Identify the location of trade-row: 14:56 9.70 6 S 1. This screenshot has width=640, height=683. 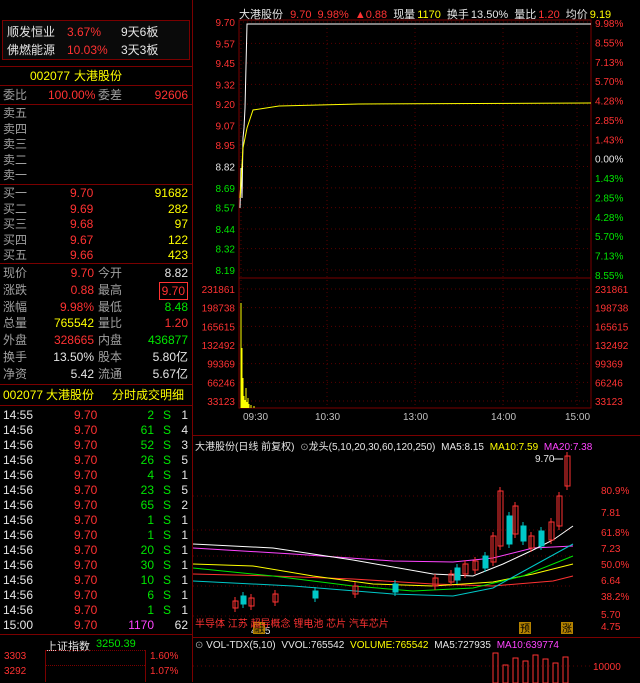
(96, 595).